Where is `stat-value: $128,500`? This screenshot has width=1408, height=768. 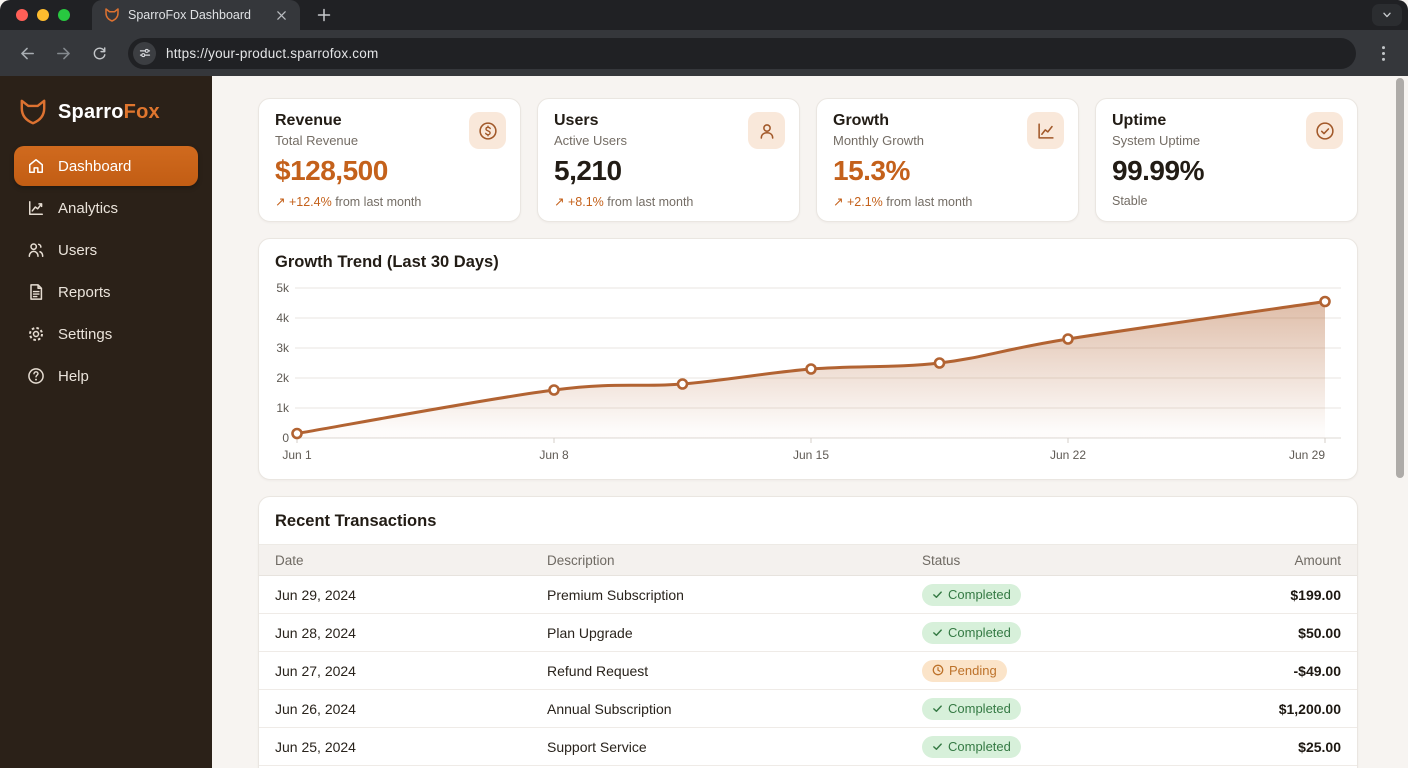
stat-value: $128,500 is located at coordinates (331, 170).